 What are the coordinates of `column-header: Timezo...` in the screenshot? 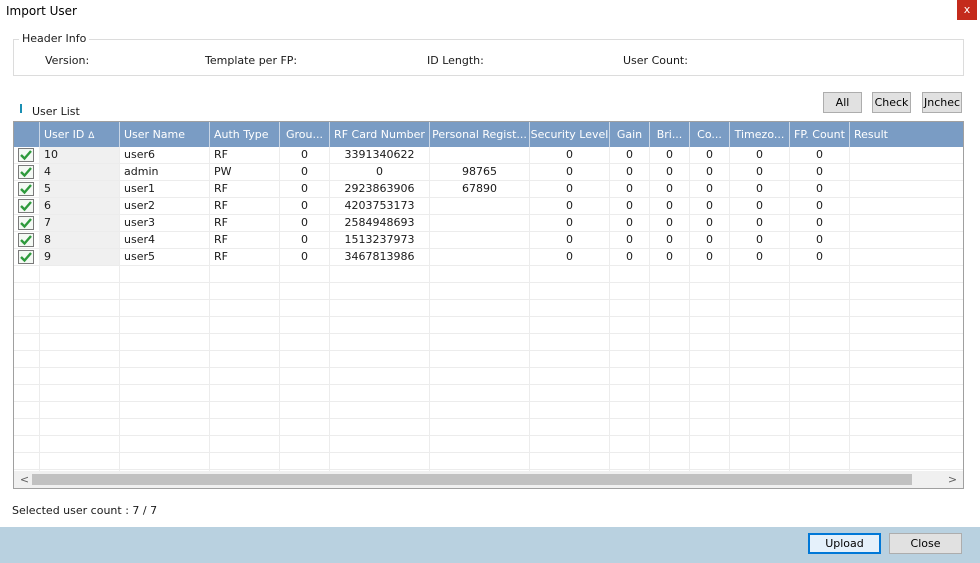 It's located at (760, 134).